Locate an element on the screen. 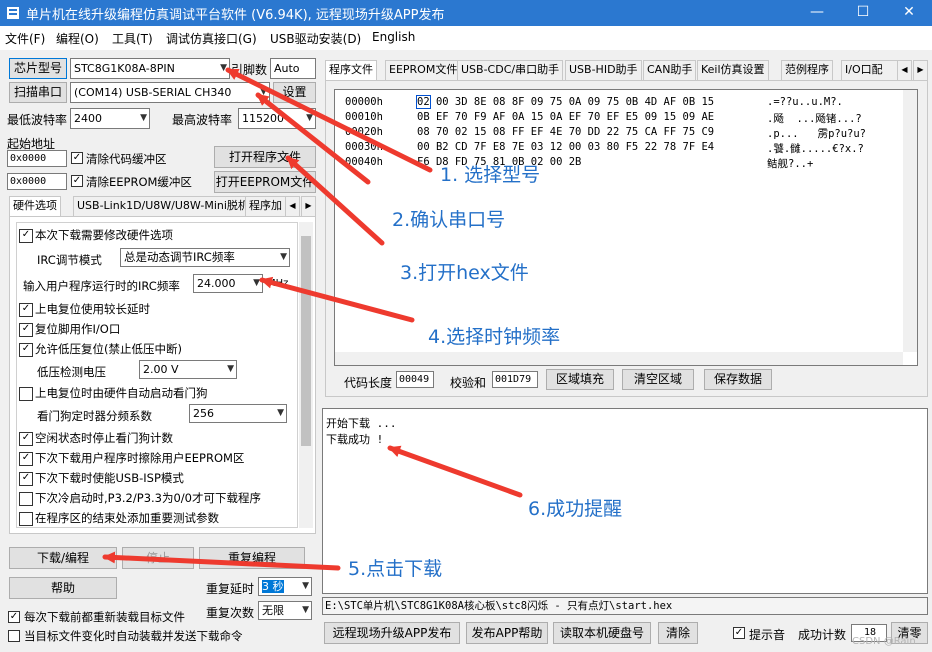  annotation-click-download: 5.点击下载 is located at coordinates (395, 569).